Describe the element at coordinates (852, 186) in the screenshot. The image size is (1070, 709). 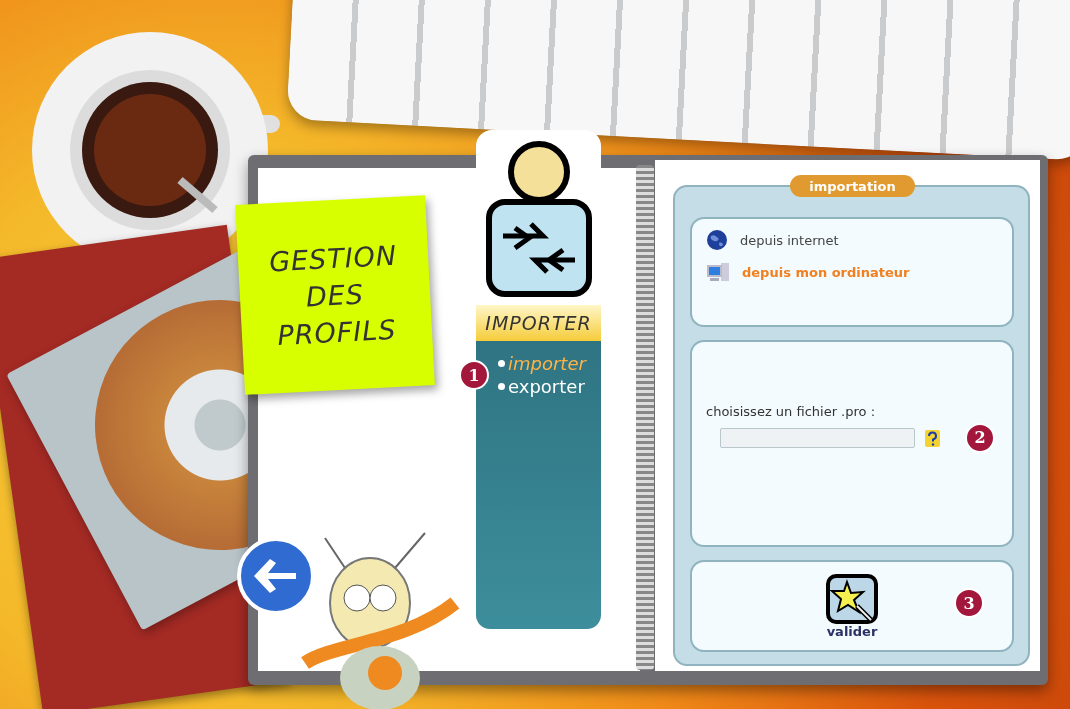
I see `panel-title: importation` at that location.